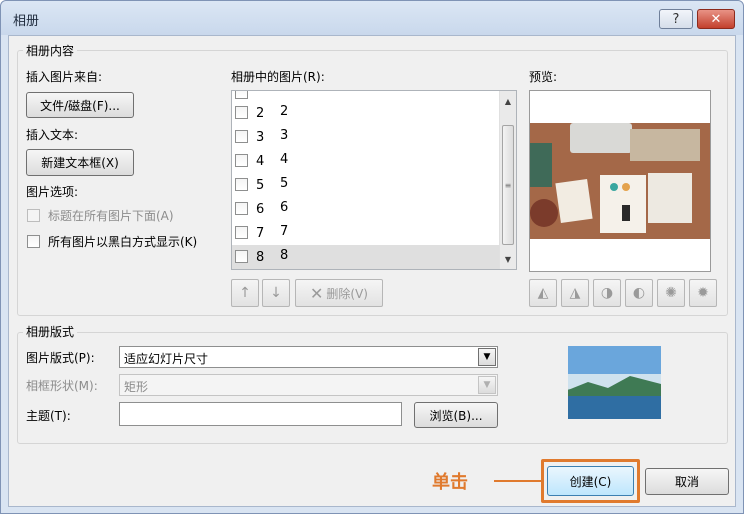  I want to click on list-item-number: 4, so click(260, 161).